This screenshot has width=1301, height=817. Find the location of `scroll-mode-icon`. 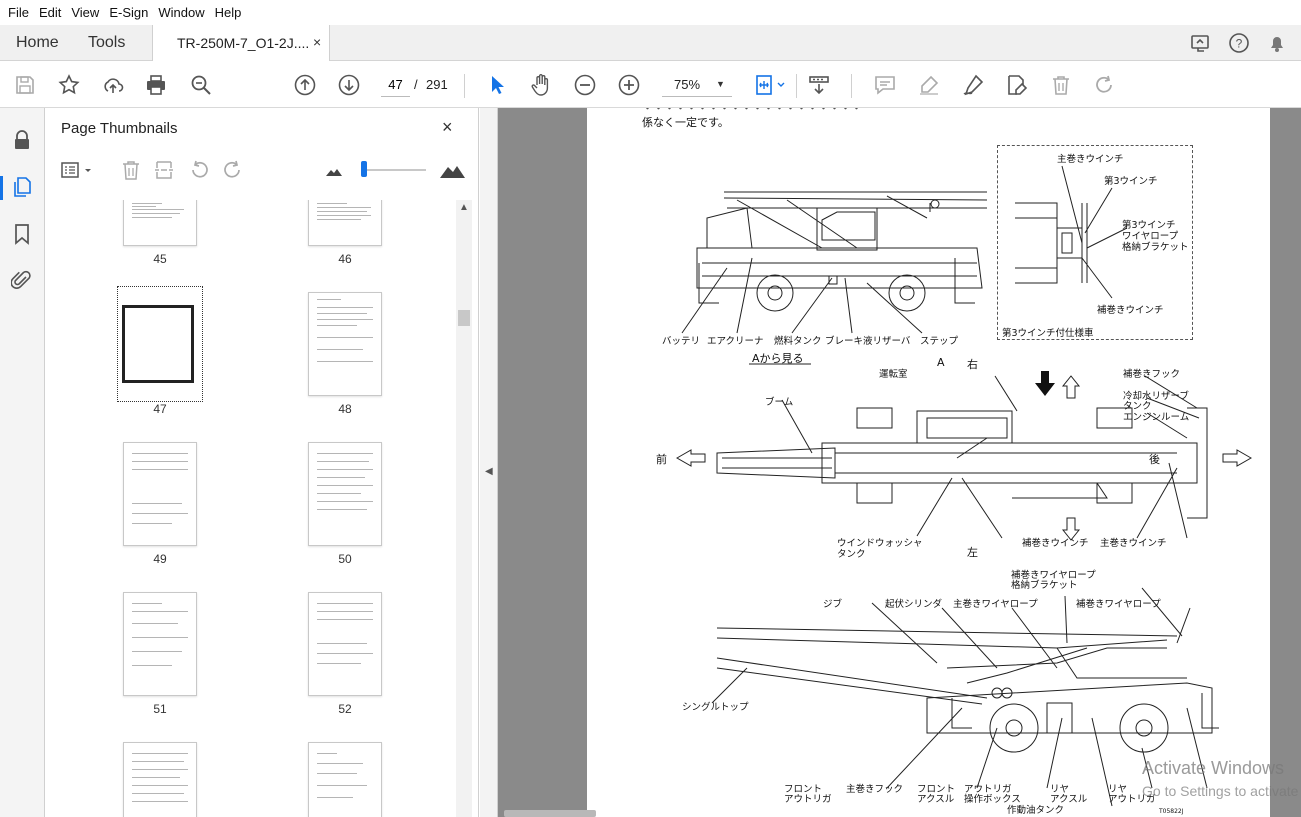

scroll-mode-icon is located at coordinates (819, 85).